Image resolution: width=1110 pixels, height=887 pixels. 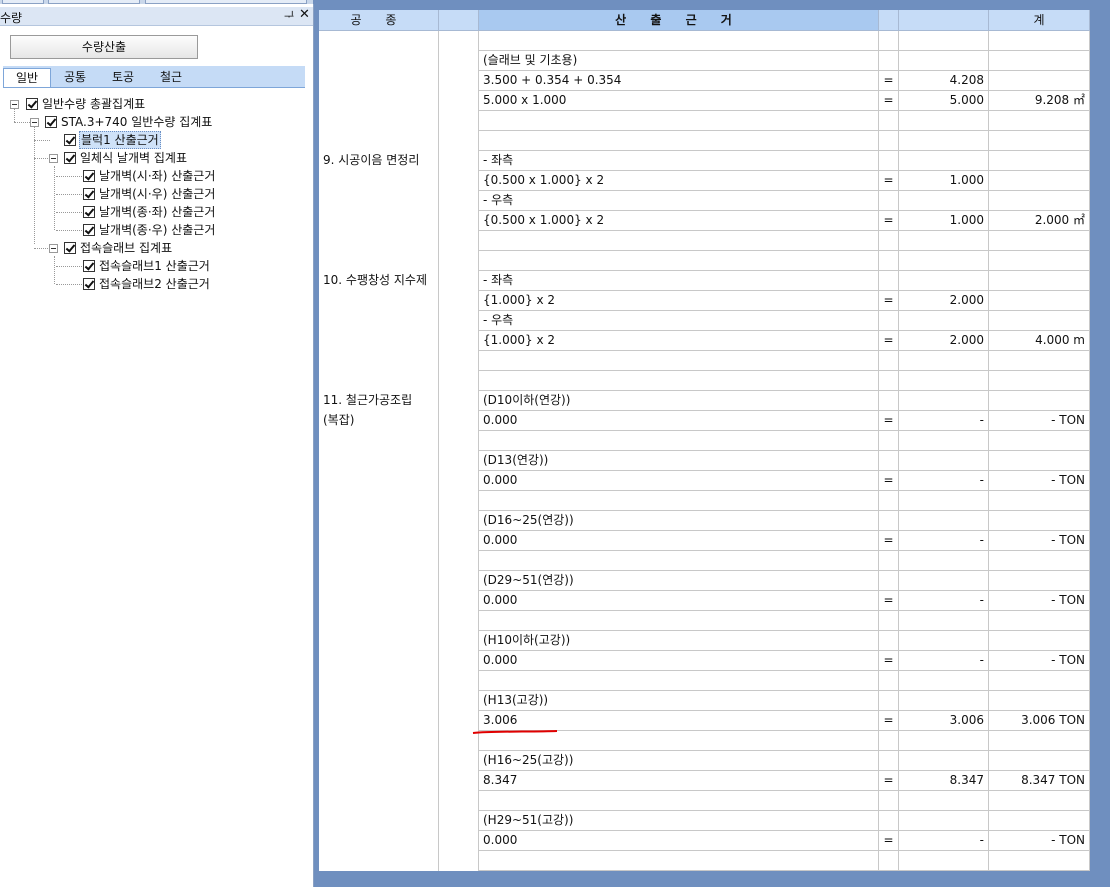 I want to click on basis-cell: 5.000 x 1.000, so click(x=679, y=101).